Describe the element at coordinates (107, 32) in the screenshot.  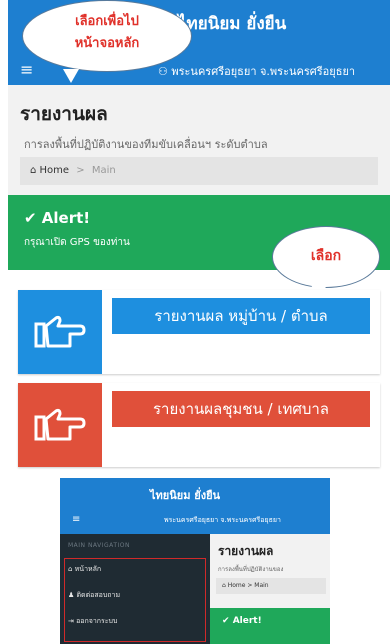
I see `callout-back-home-text: เลือกเพื่อไป หน้าจอหลัก` at that location.